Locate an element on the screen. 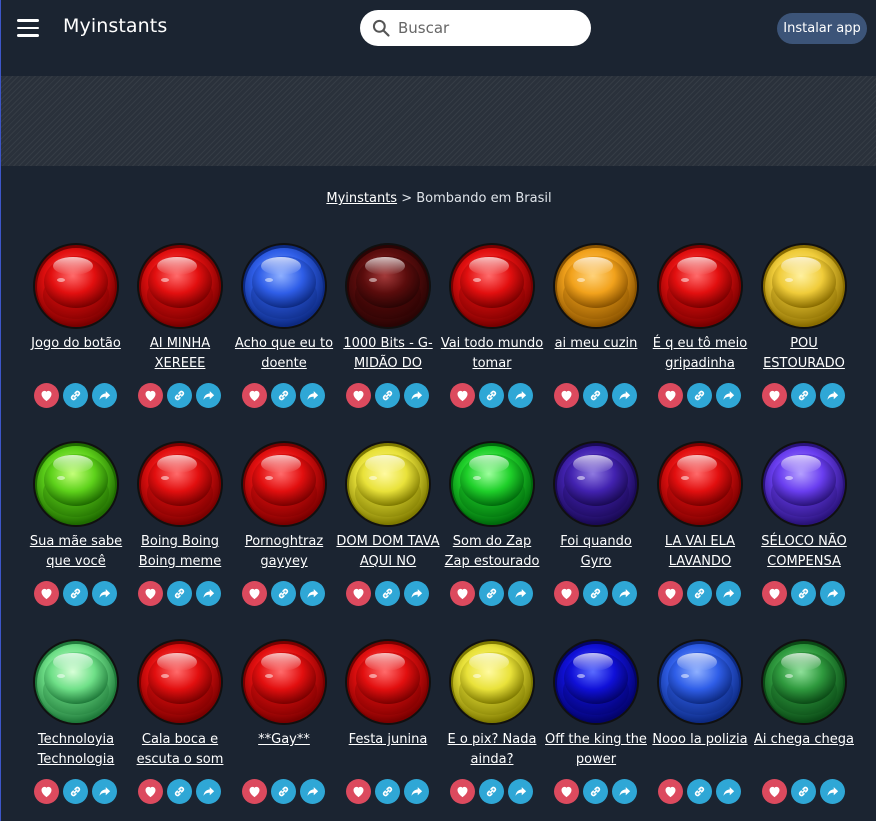 This screenshot has width=876, height=821. sound-title-link: Festa junina is located at coordinates (388, 750).